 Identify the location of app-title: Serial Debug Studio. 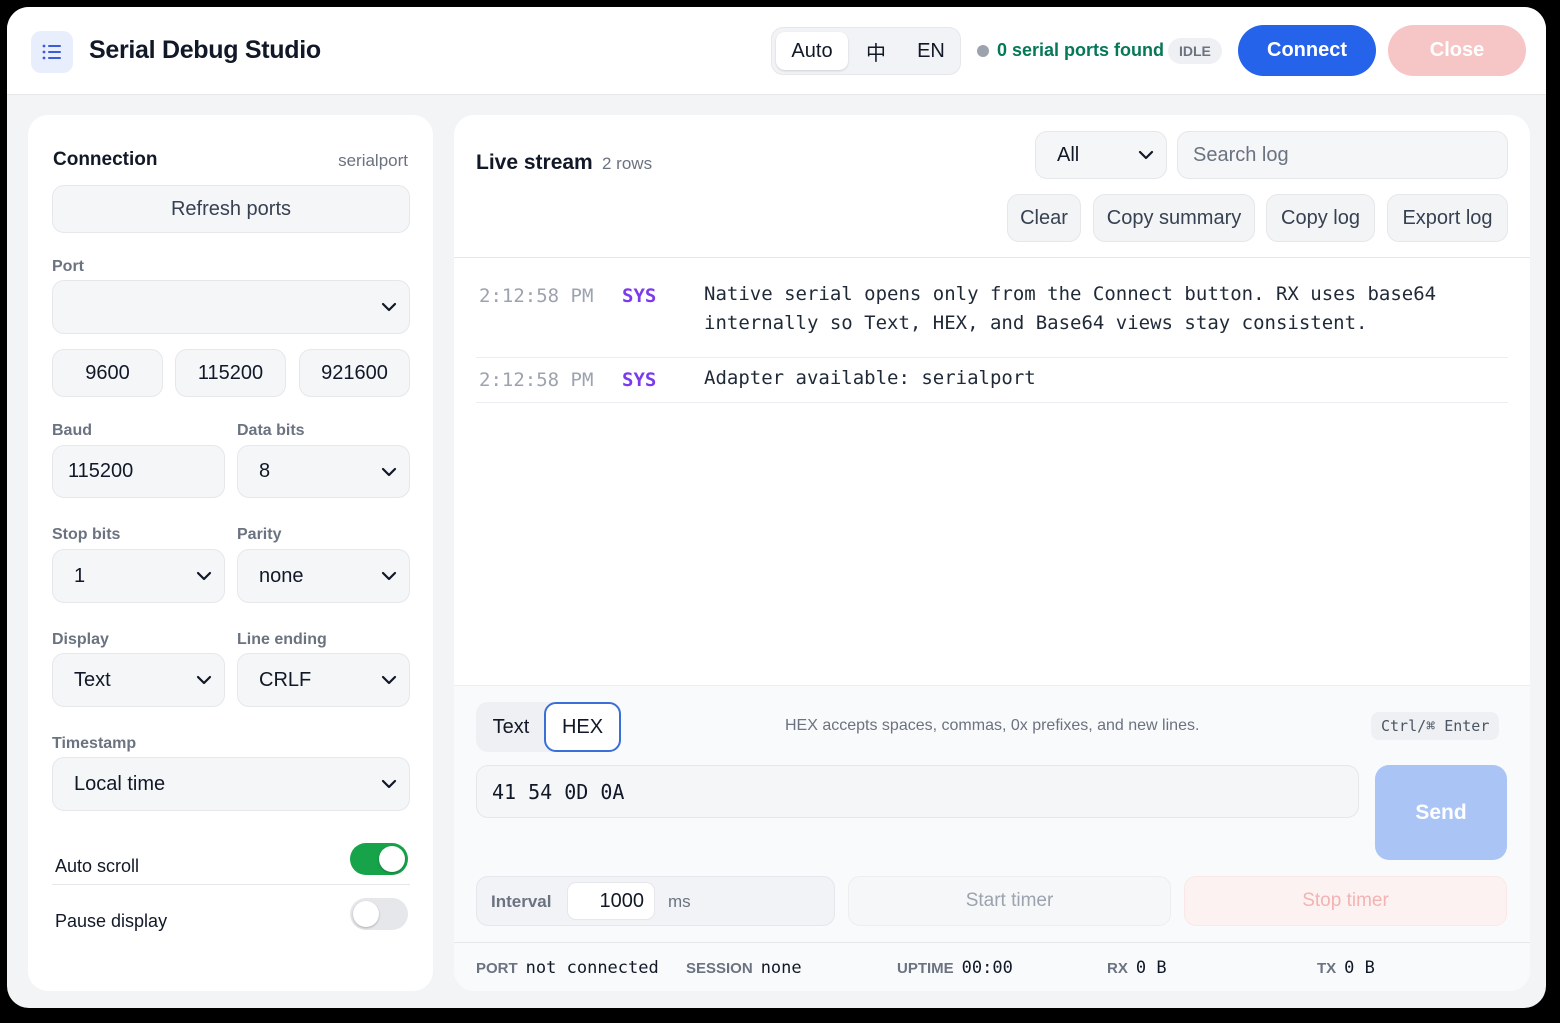
(205, 50).